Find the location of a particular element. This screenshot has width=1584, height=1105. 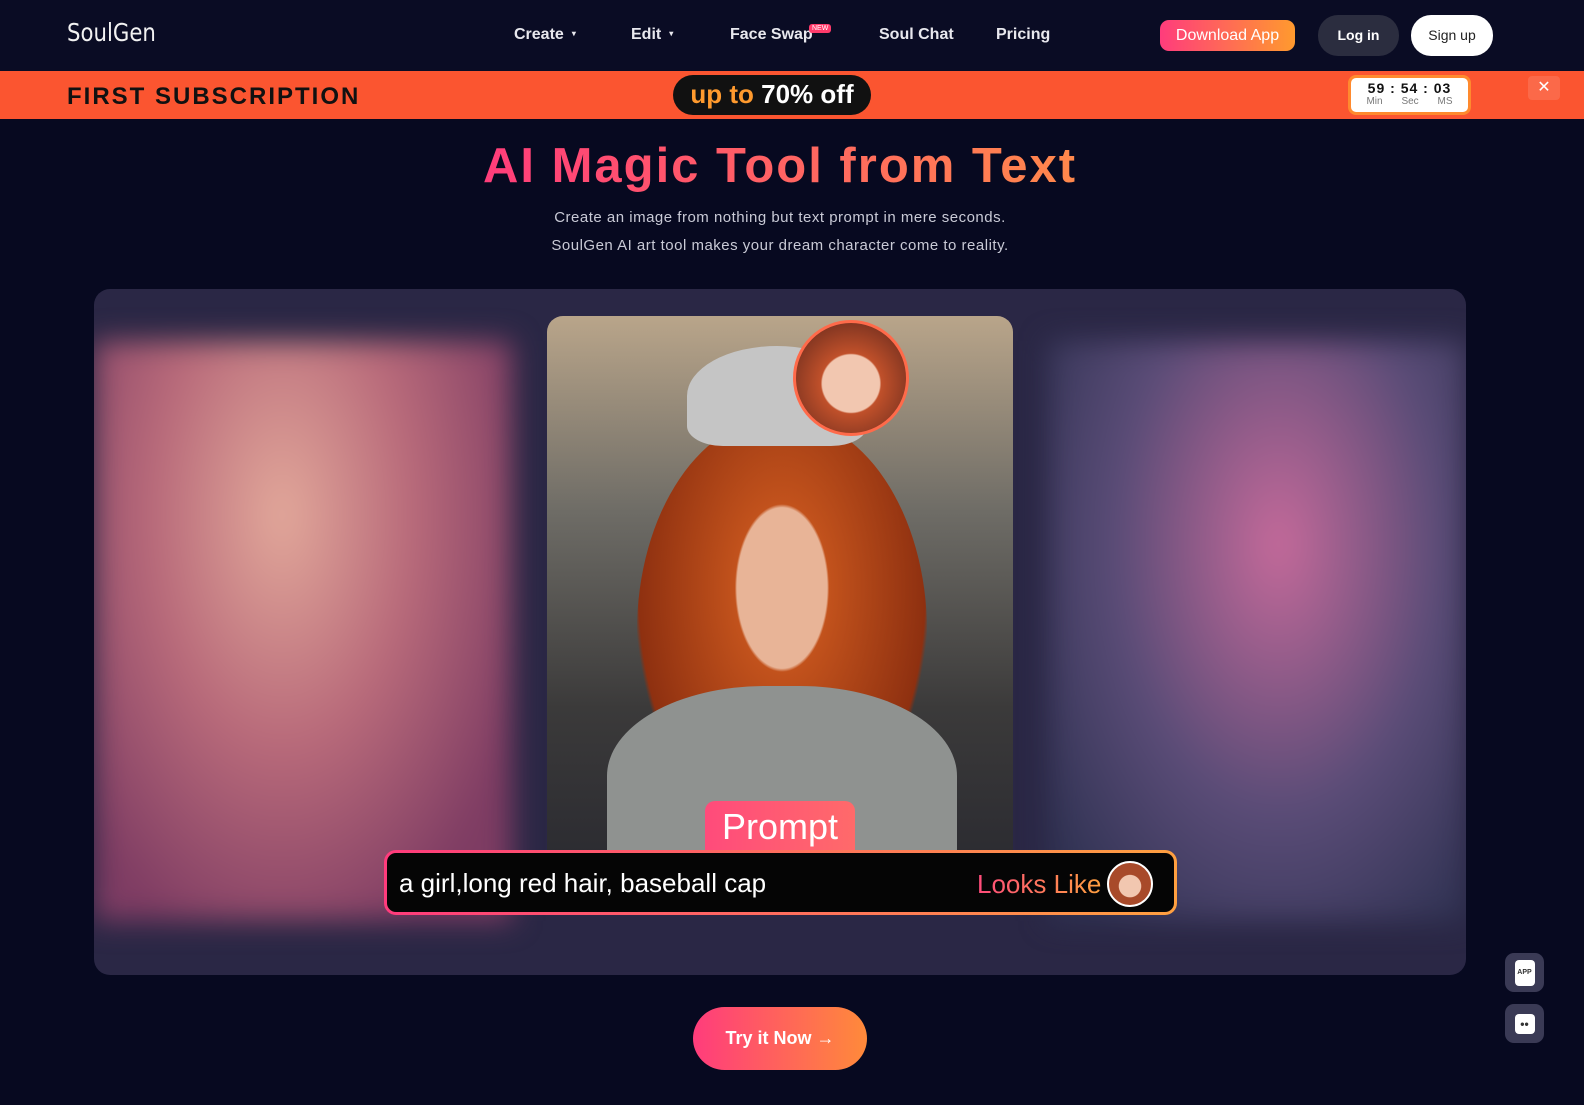

signup-button: Sign up is located at coordinates (1452, 35).